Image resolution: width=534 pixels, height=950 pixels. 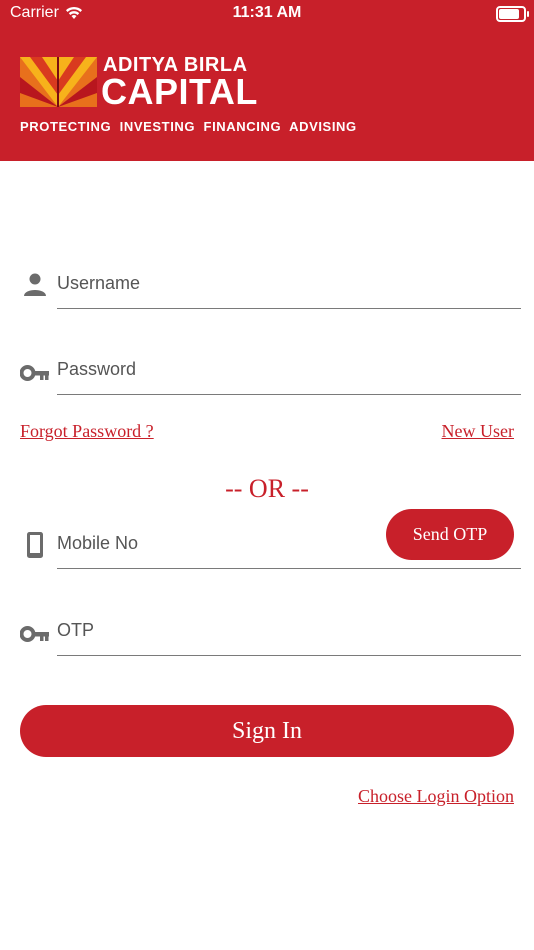 What do you see at coordinates (76, 630) in the screenshot?
I see `otp-placeholder: OTP` at bounding box center [76, 630].